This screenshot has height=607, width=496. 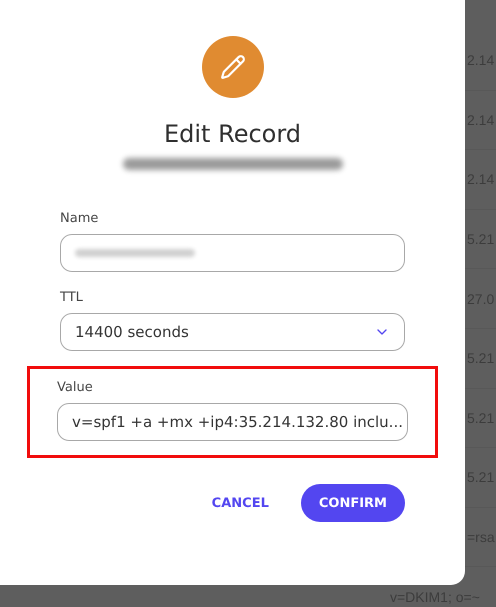 What do you see at coordinates (72, 297) in the screenshot?
I see `field-label: TTL` at bounding box center [72, 297].